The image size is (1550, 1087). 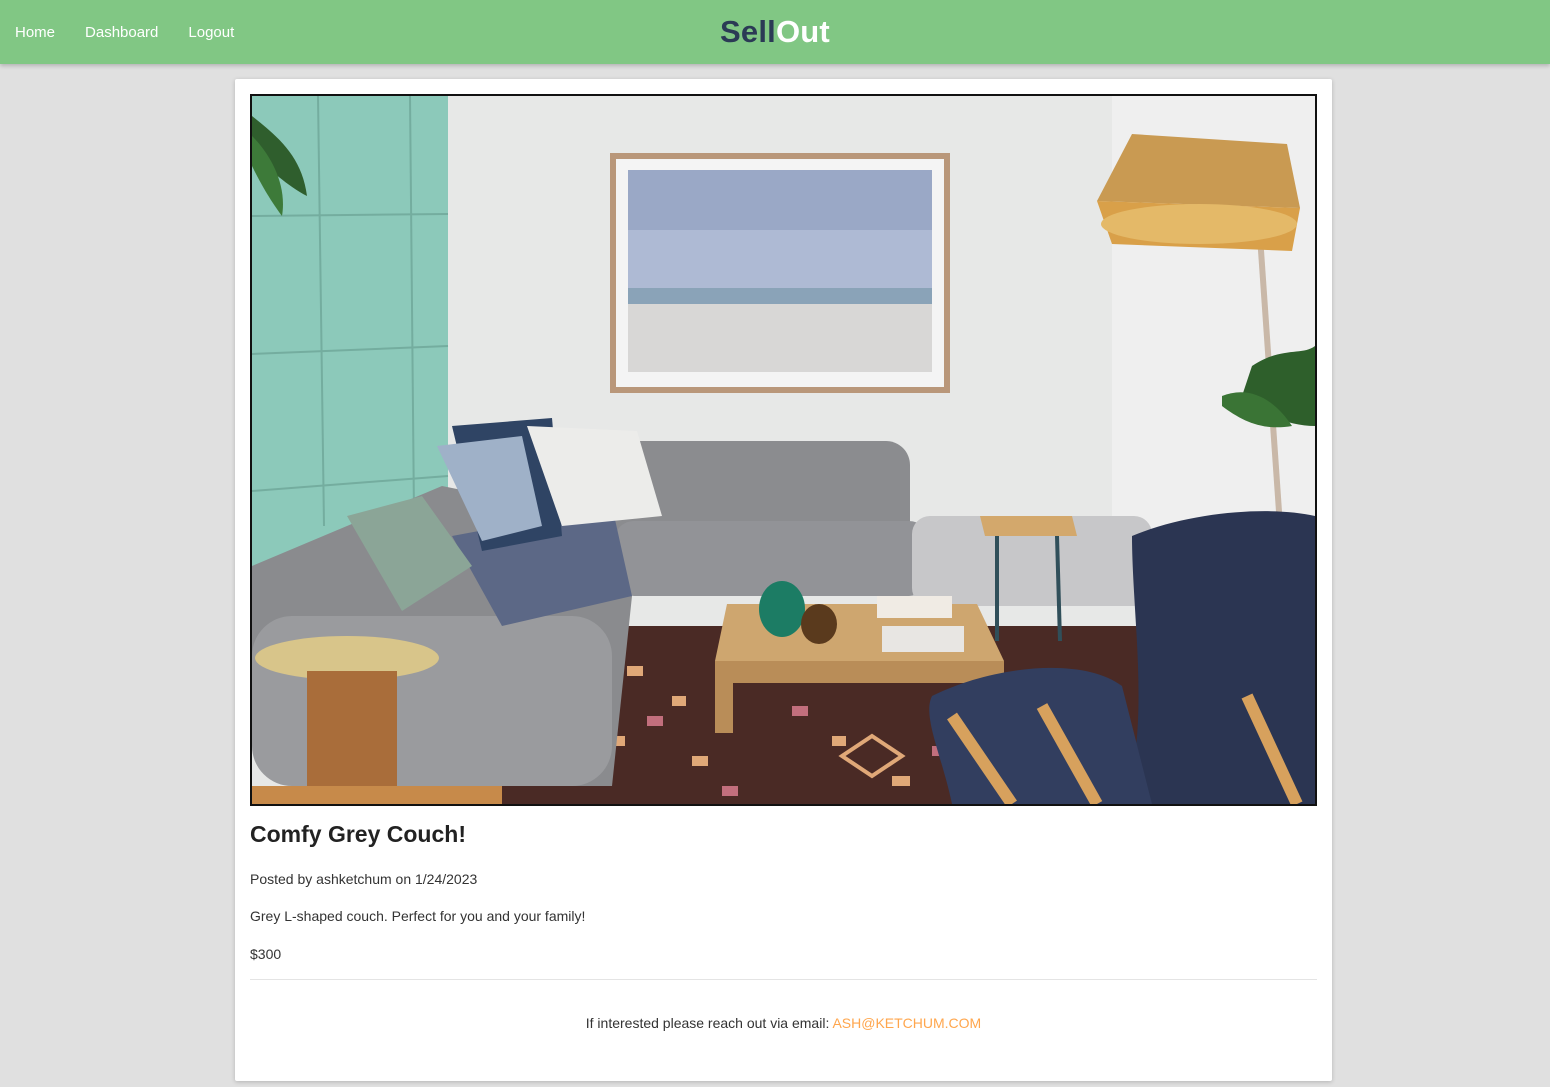 I want to click on listing-price: $300, so click(x=266, y=954).